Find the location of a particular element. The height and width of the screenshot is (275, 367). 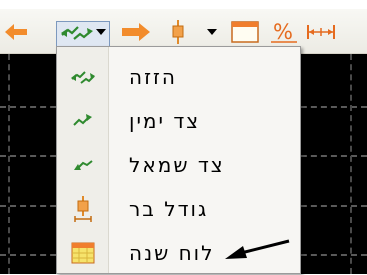

menu-item-label: הזזה is located at coordinates (153, 77).